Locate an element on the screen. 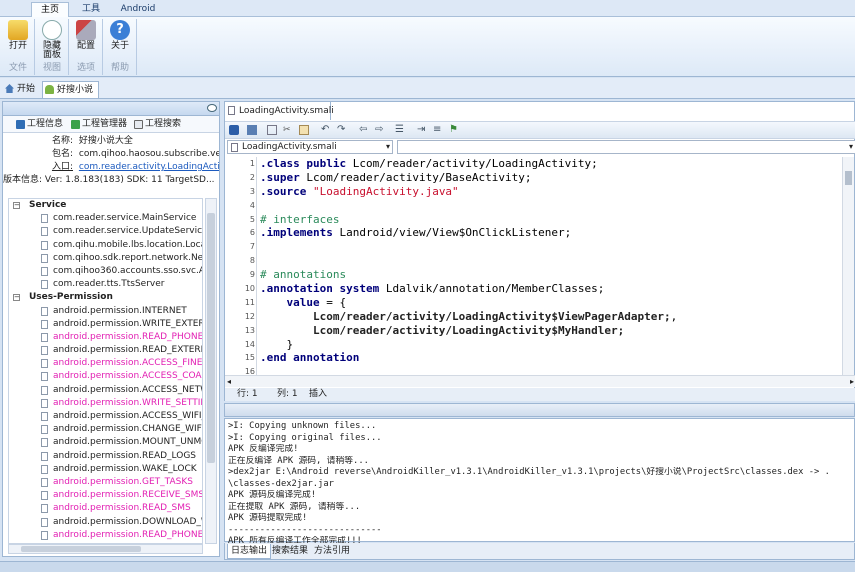  tab-project: 好搜小说 is located at coordinates (70, 89).